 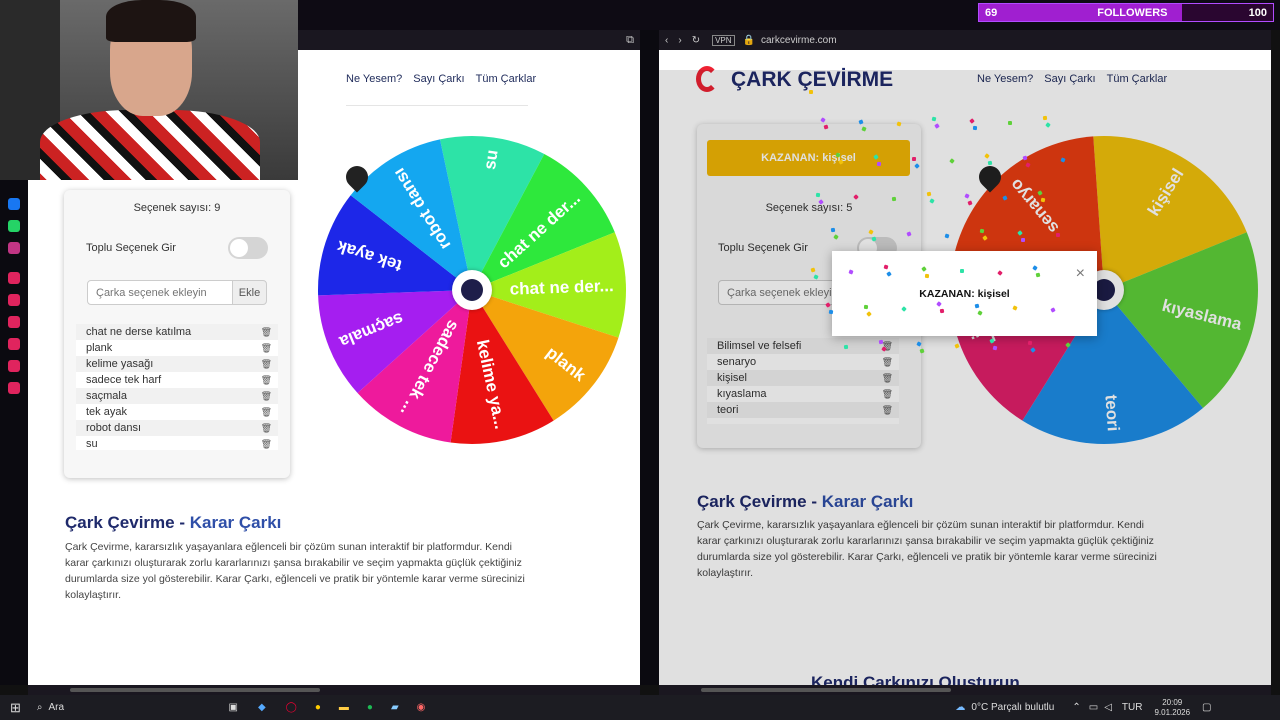 I want to click on nav-ne-yesem: Ne Yesem?, so click(x=374, y=79).